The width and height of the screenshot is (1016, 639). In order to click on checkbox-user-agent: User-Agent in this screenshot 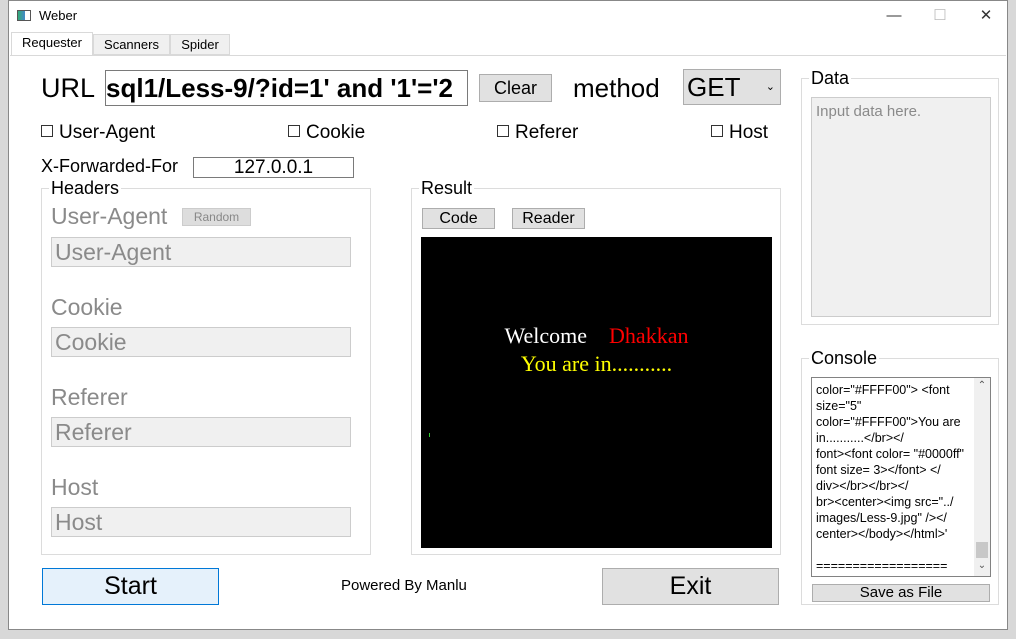, I will do `click(98, 133)`.